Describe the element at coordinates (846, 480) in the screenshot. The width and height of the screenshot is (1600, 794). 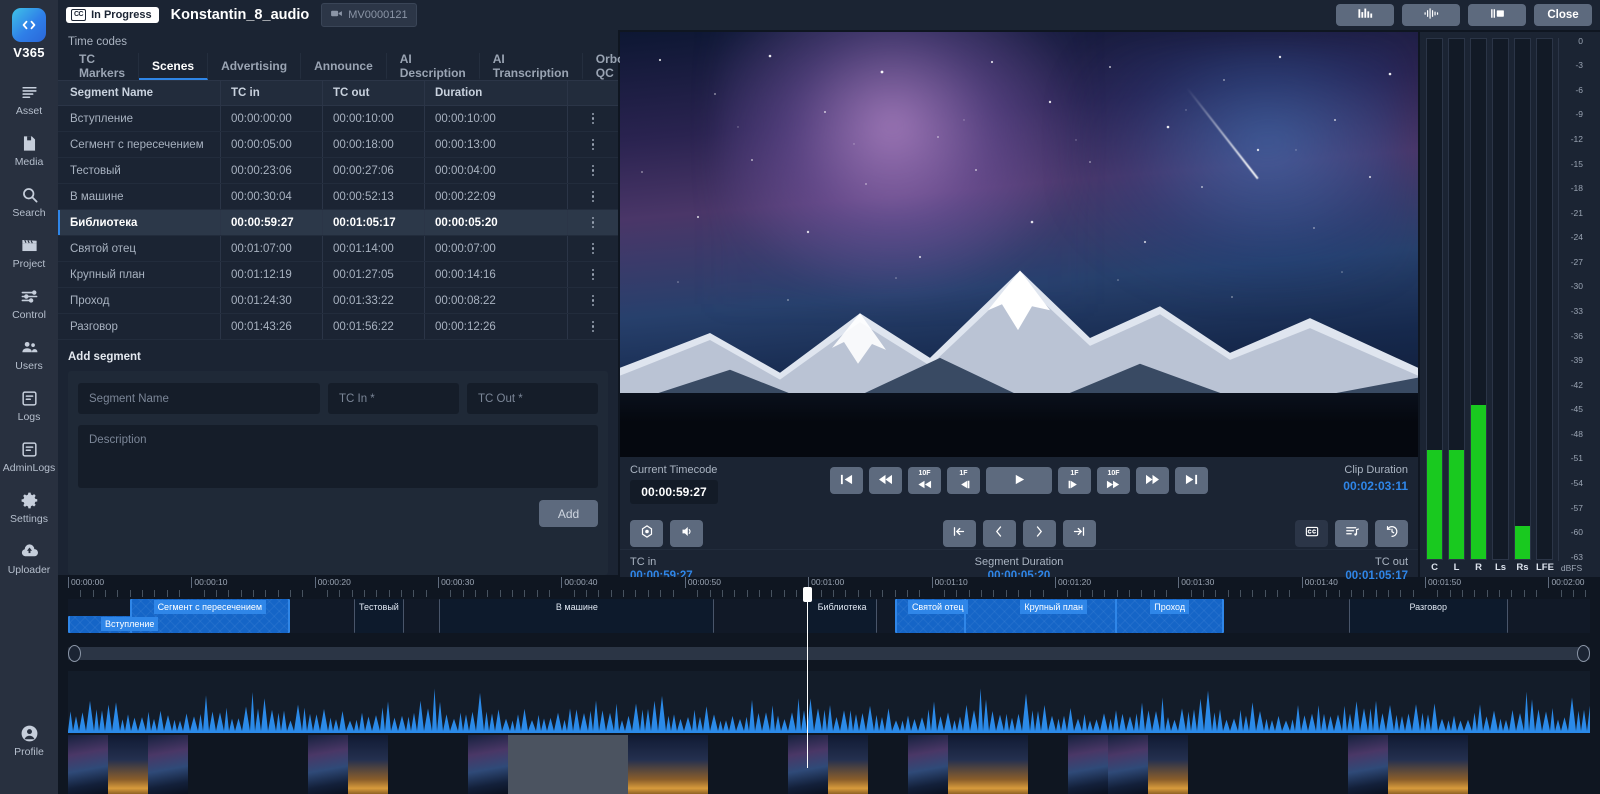
I see `go-to-start-button` at that location.